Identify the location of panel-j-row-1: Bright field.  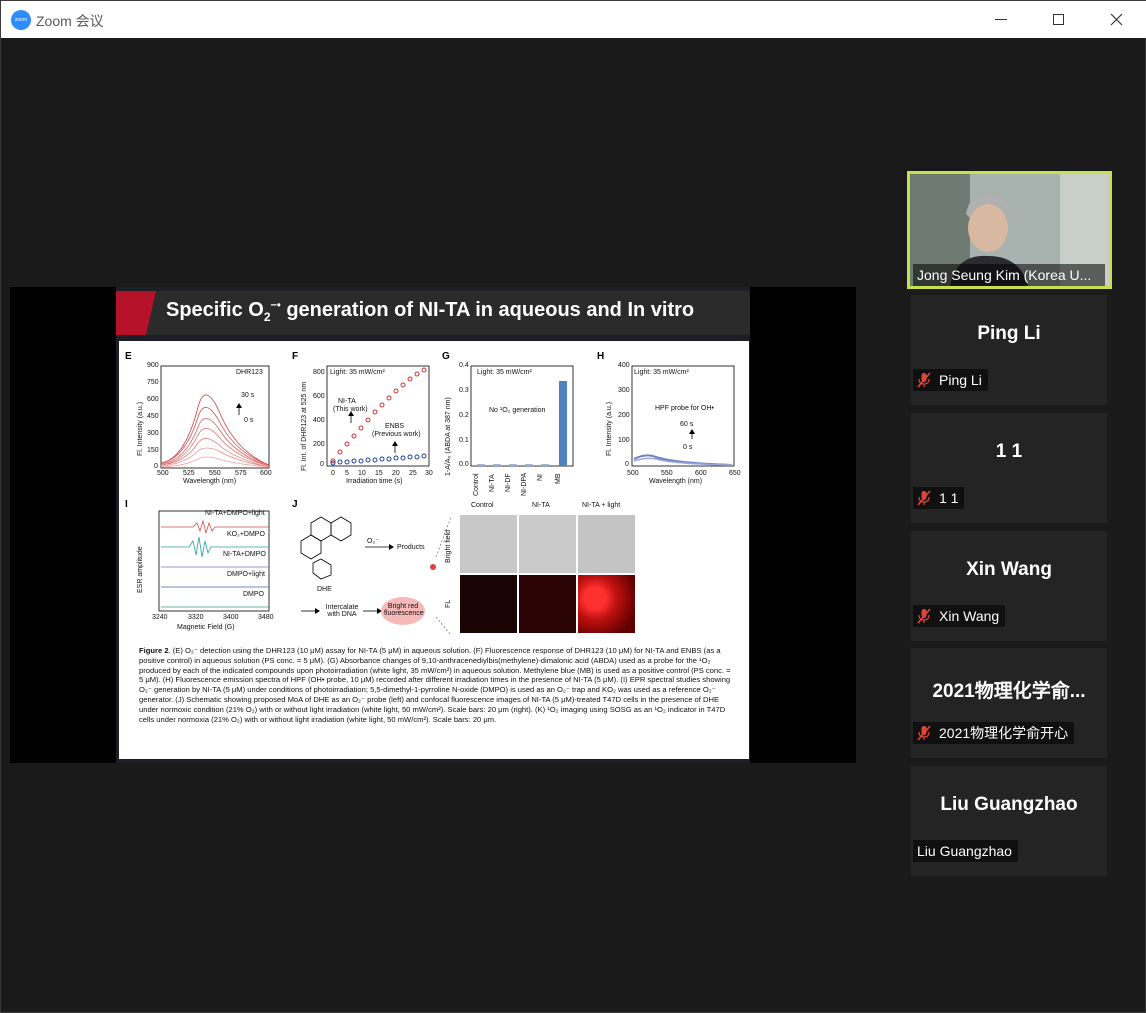
(448, 546).